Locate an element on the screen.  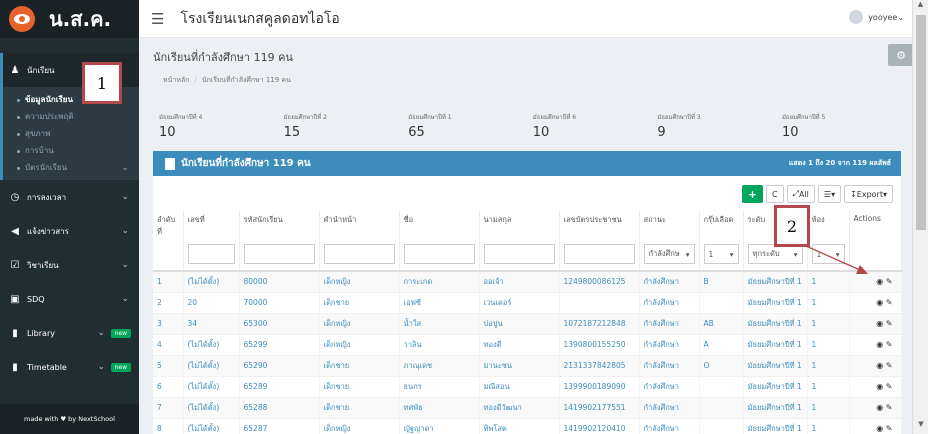
cell-student-id: 70000 is located at coordinates (279, 302).